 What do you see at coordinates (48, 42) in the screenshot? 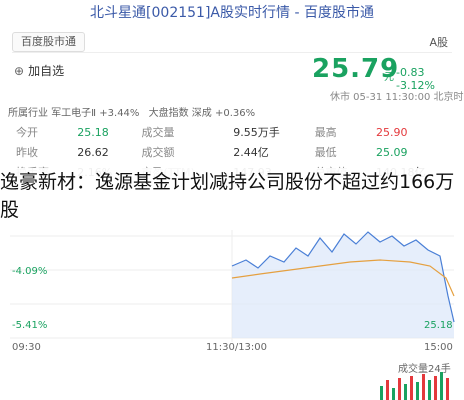
I see `tab-baidu-stock: 百度股市通` at bounding box center [48, 42].